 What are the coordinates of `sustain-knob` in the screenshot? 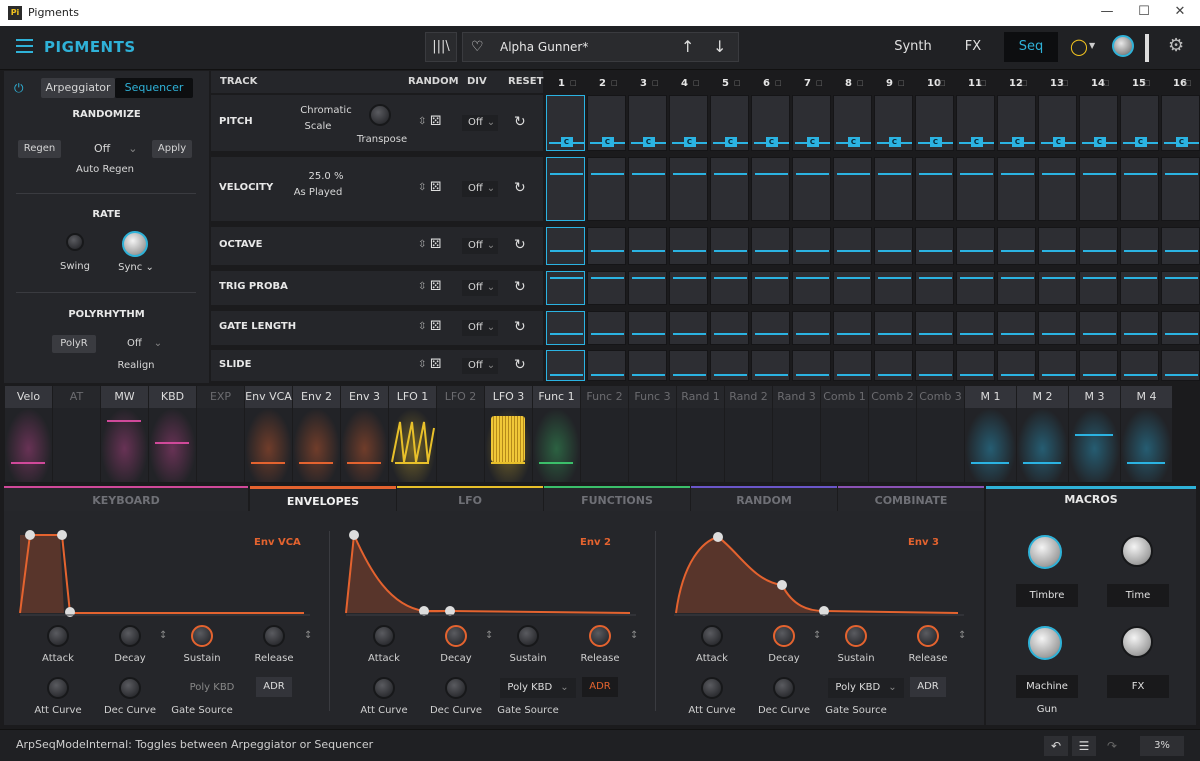 It's located at (528, 636).